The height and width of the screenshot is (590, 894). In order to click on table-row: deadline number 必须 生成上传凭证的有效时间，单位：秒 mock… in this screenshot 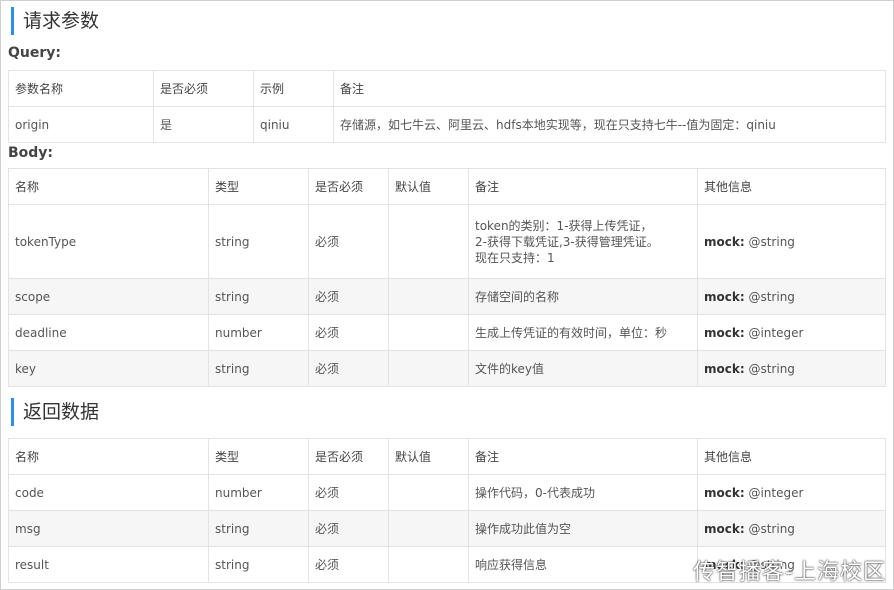, I will do `click(447, 332)`.